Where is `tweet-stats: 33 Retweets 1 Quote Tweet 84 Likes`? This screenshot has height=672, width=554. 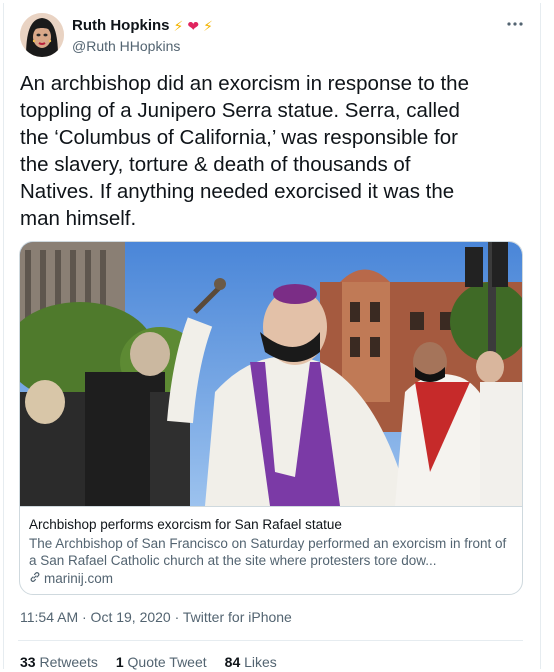 tweet-stats: 33 Retweets 1 Quote Tweet 84 Likes is located at coordinates (148, 662).